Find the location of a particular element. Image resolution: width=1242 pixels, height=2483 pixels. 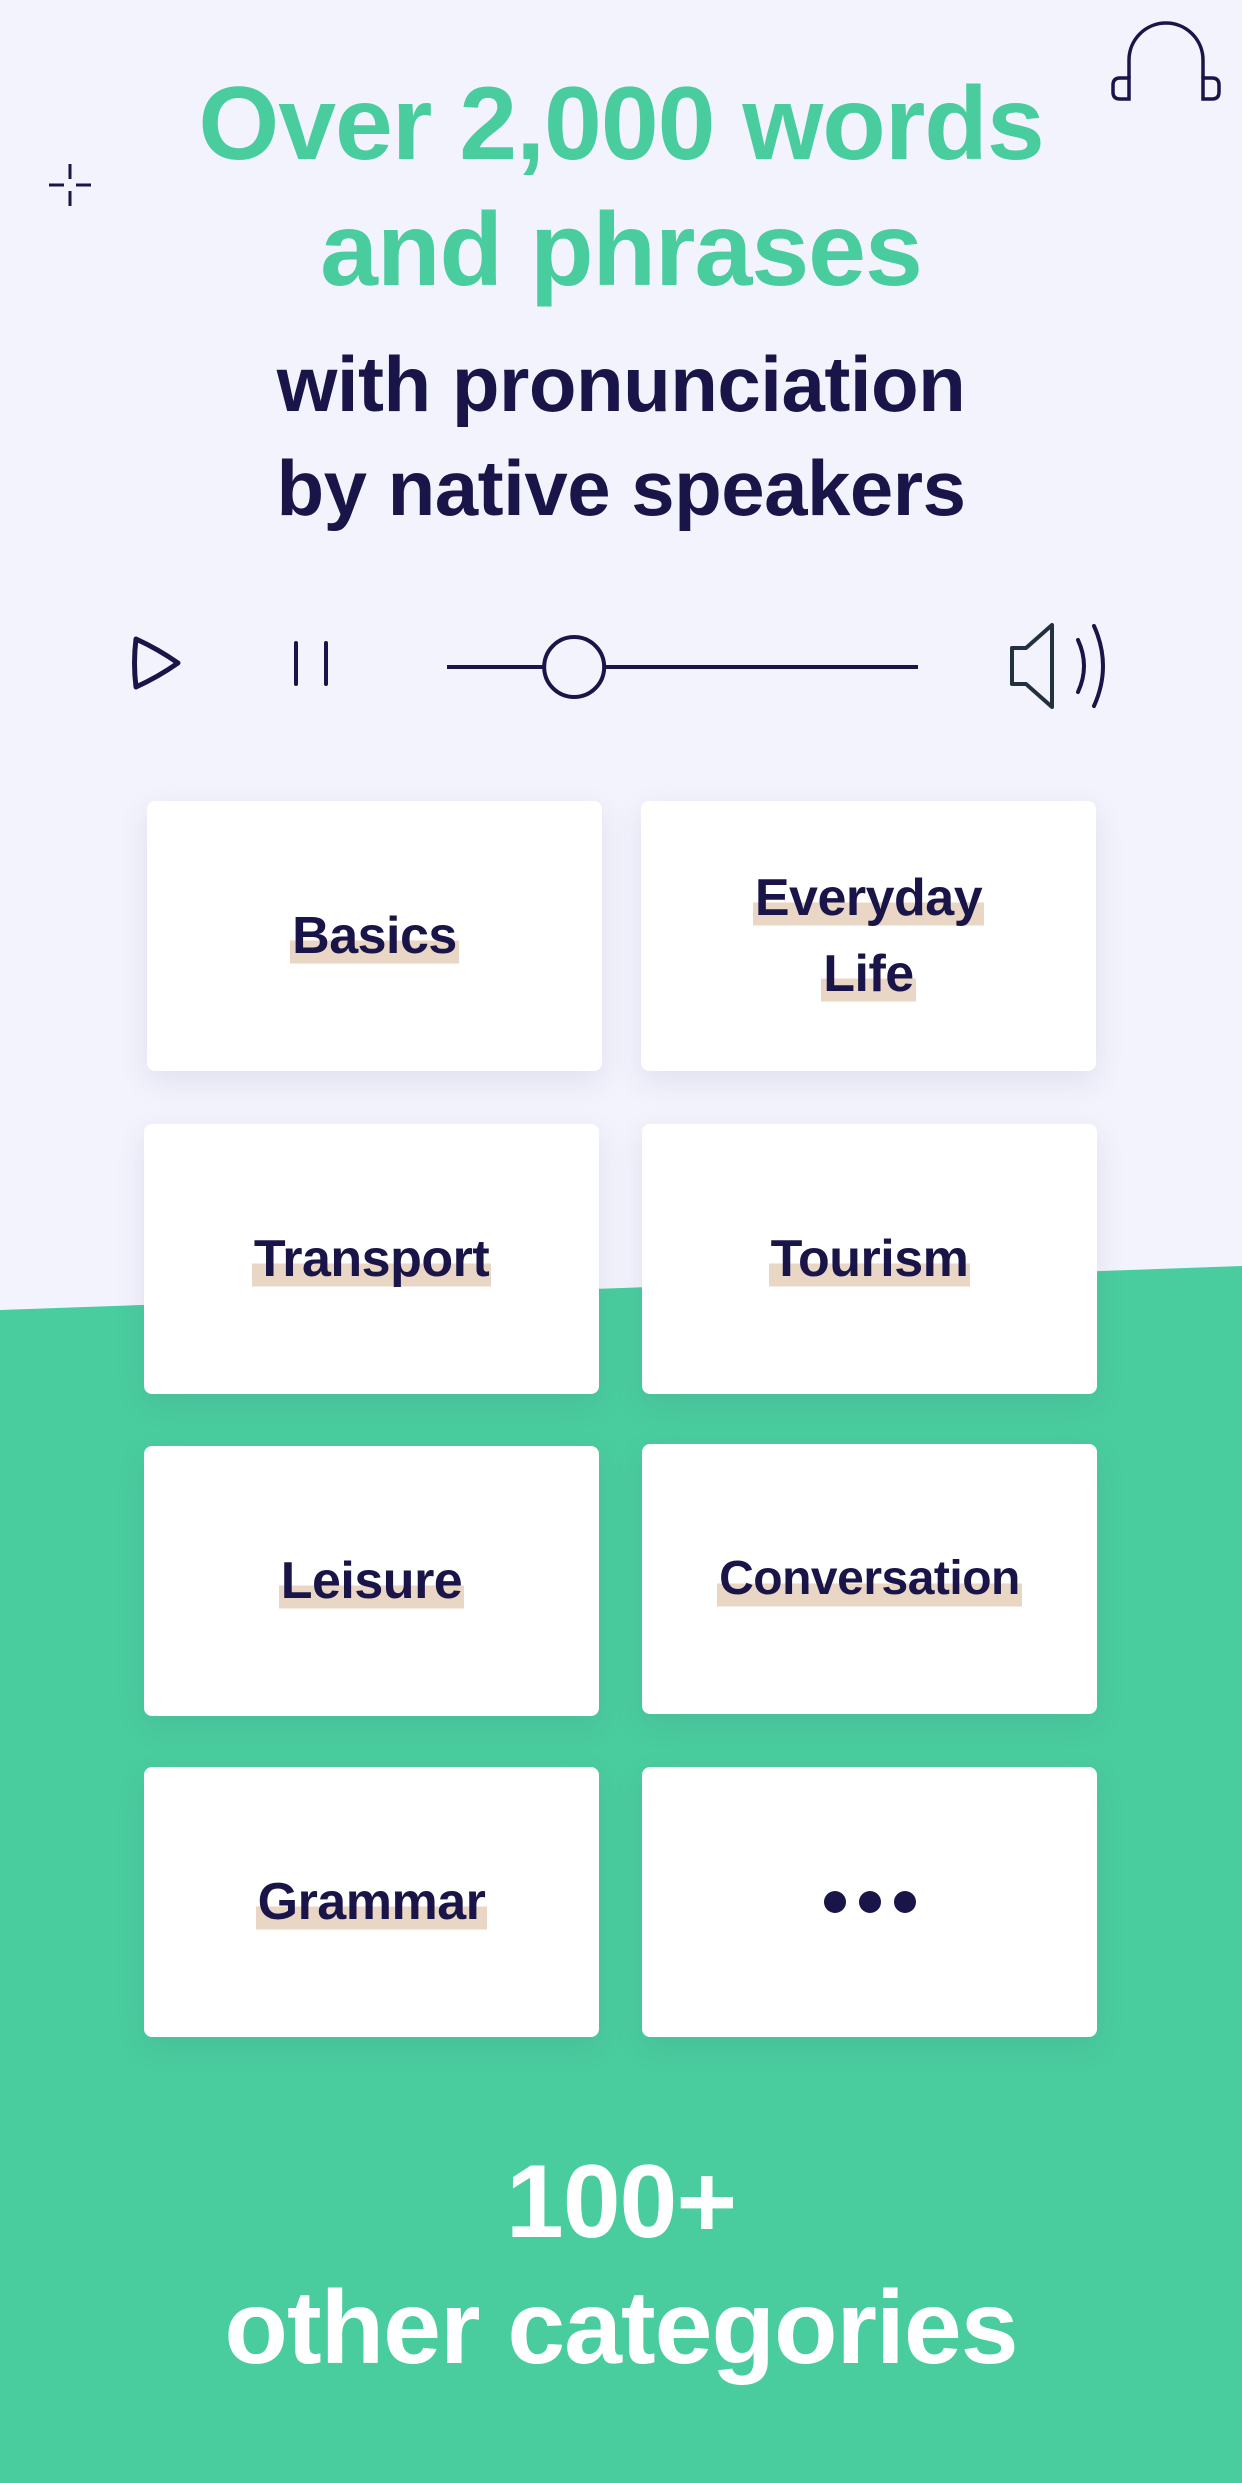

subheadline-line-1: with pronunciation is located at coordinates (621, 384).